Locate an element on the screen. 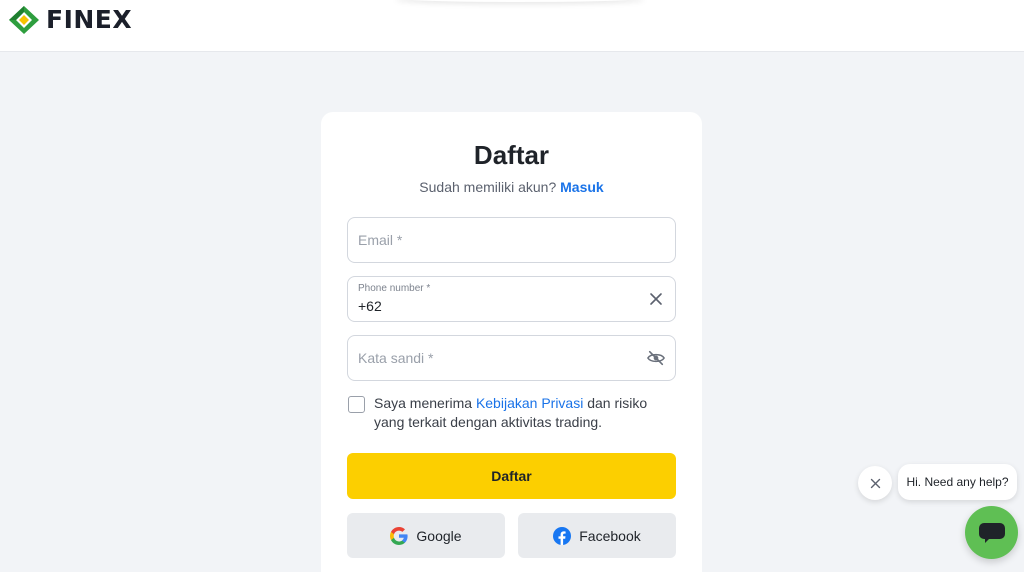 The width and height of the screenshot is (1024, 572). phone-field: Phone number * is located at coordinates (511, 299).